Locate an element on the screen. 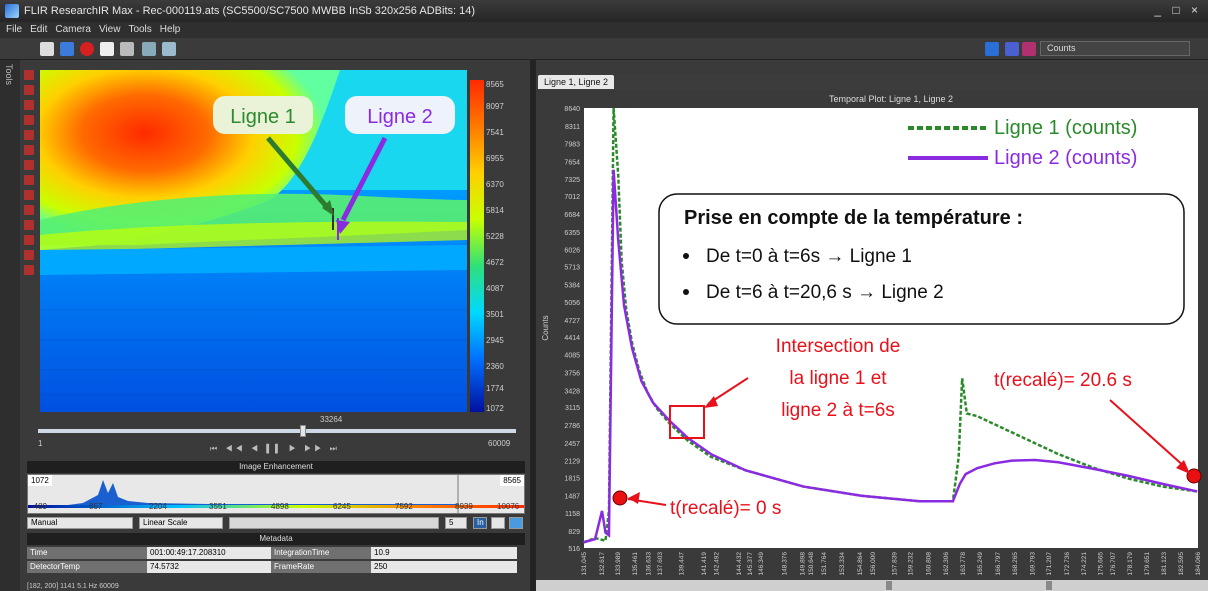  window-controls: _ □ × is located at coordinates (1178, 10).